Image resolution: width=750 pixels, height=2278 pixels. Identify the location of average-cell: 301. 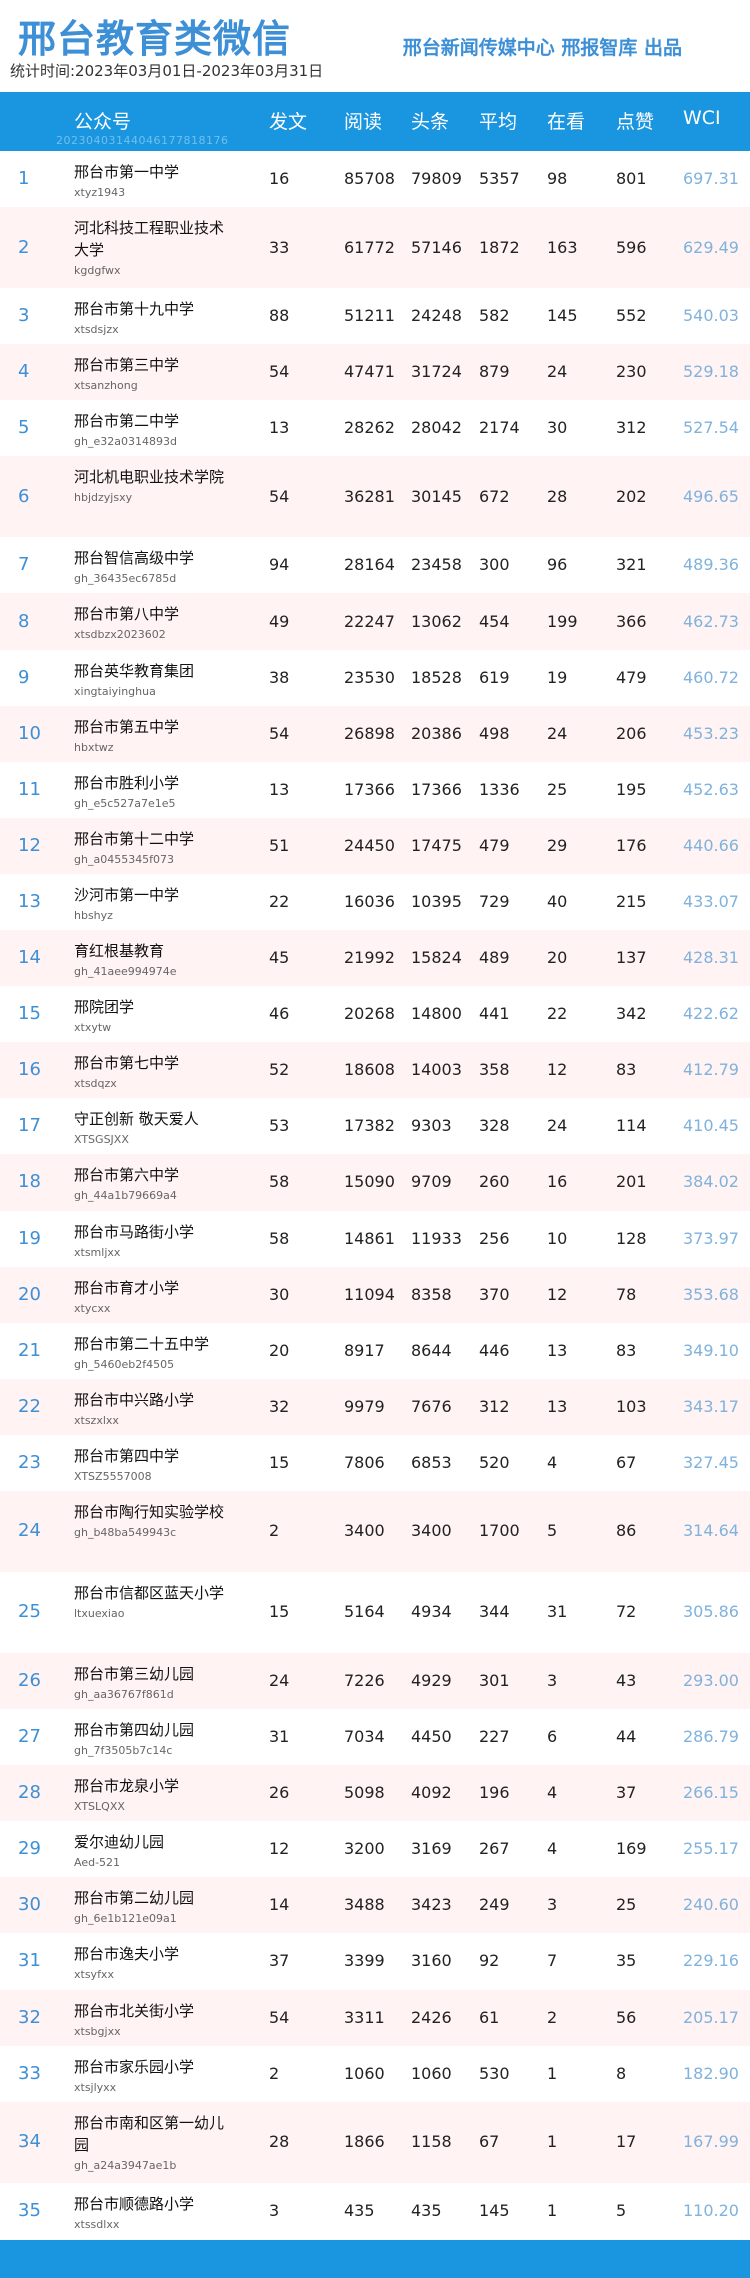
(494, 1681).